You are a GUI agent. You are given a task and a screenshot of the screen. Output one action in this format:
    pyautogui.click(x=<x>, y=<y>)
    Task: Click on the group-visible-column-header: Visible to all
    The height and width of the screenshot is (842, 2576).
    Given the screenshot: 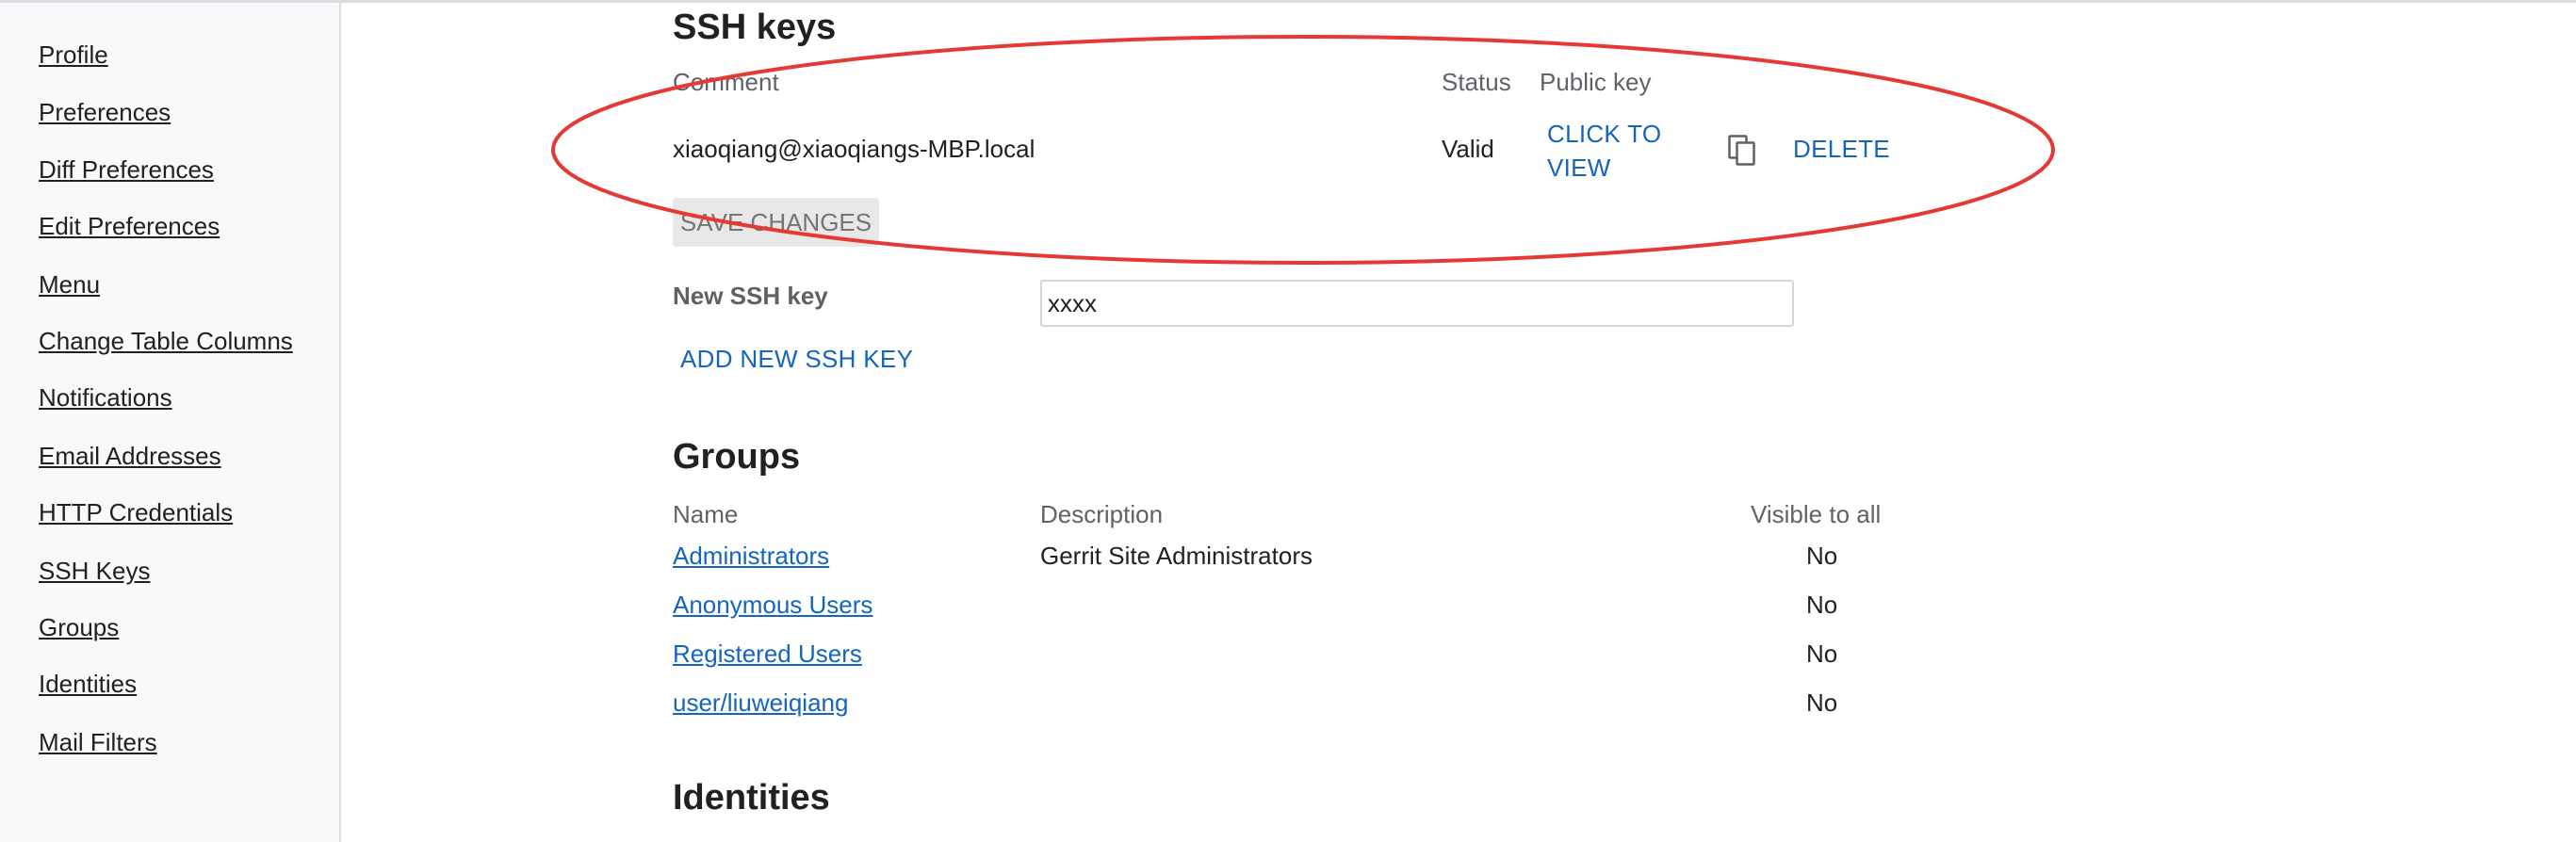 What is the action you would take?
    pyautogui.click(x=1816, y=514)
    